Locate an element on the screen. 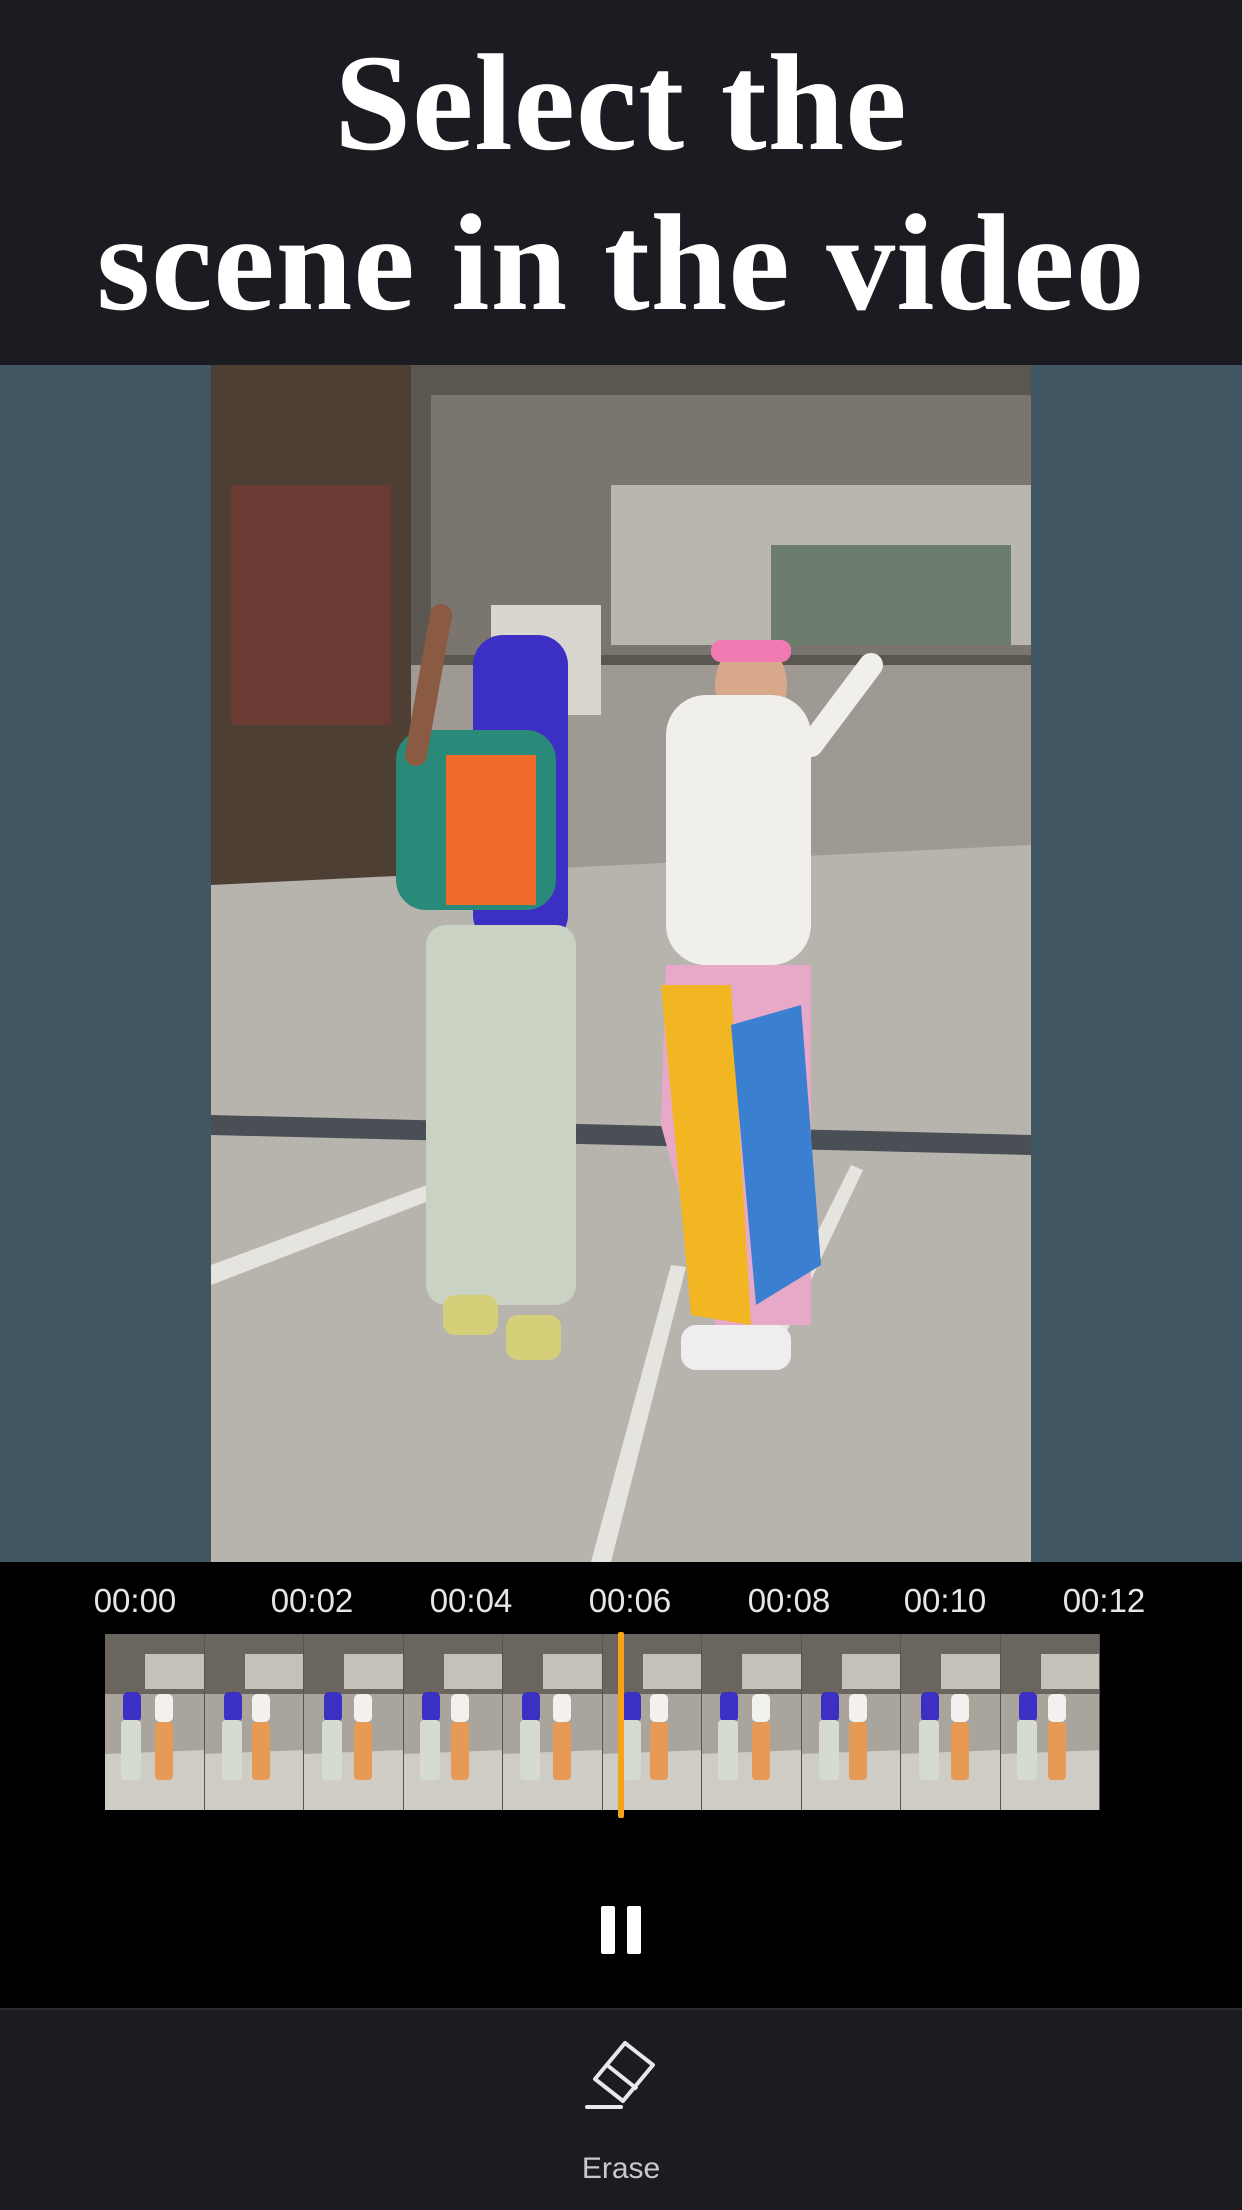  pause-button is located at coordinates (621, 1930).